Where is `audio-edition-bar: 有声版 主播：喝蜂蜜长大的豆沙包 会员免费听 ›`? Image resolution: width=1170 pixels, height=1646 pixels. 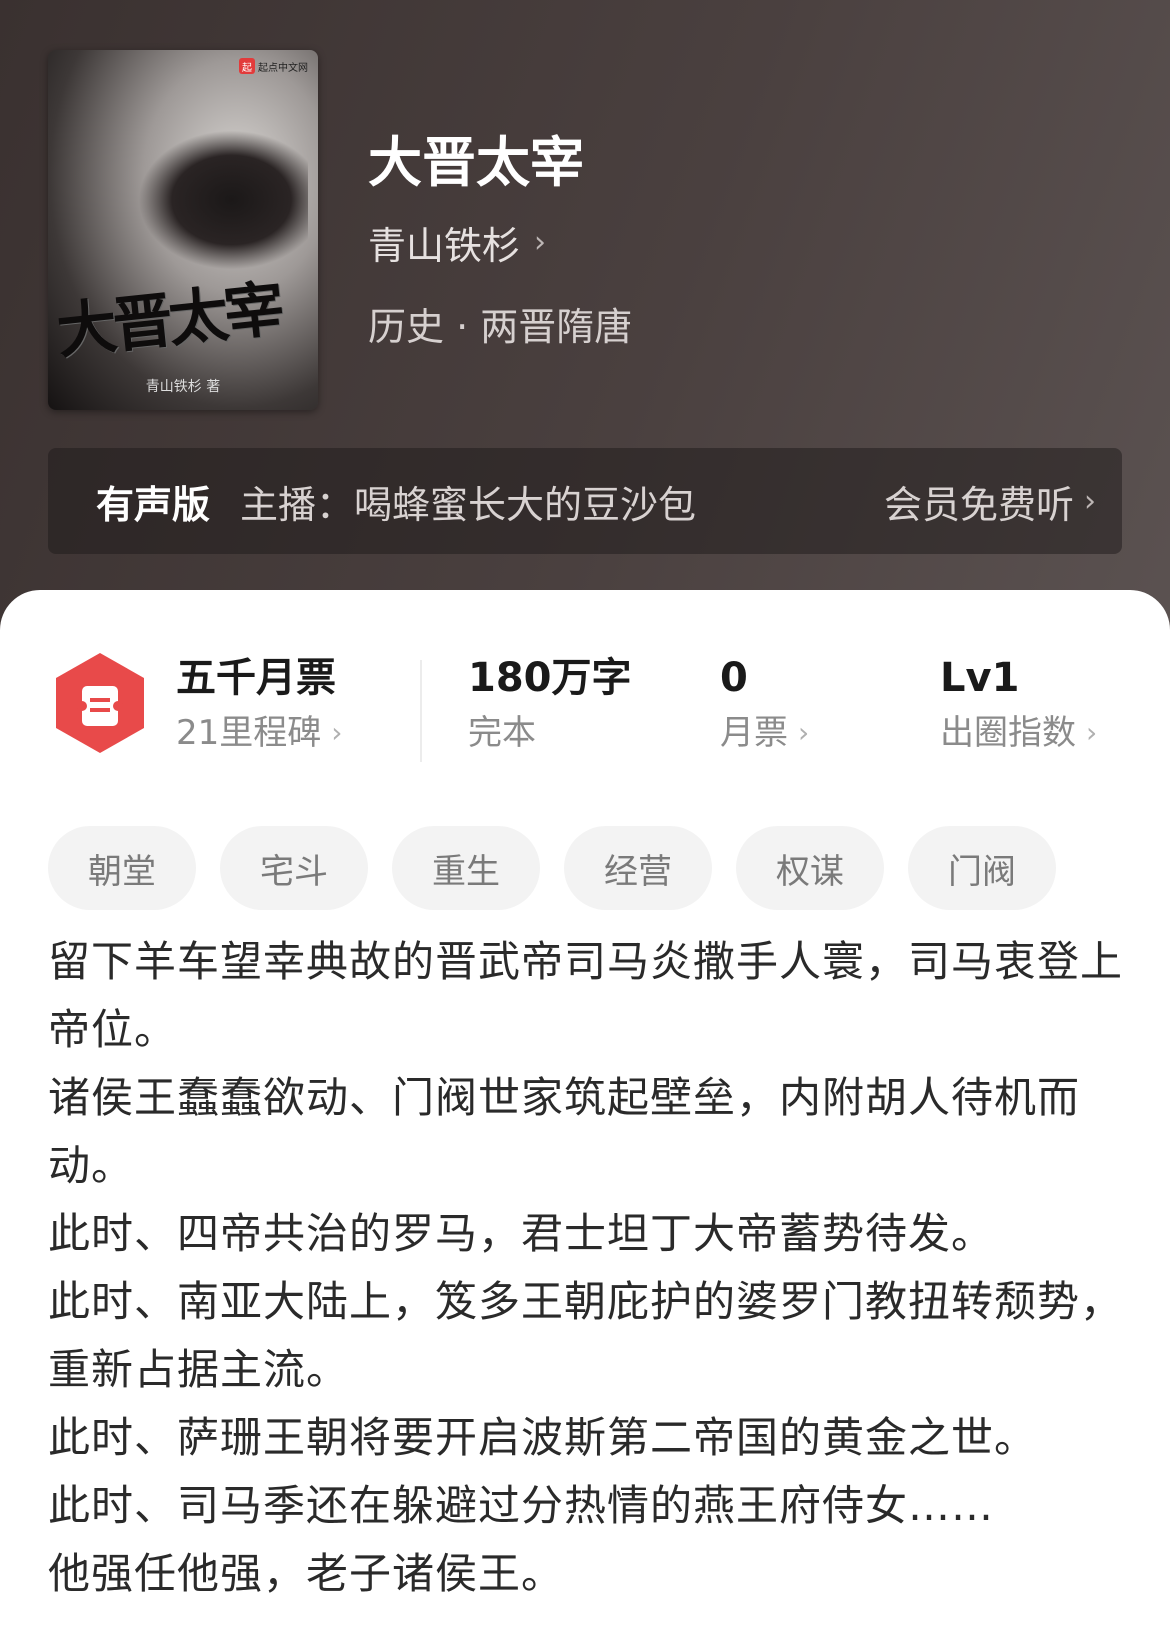 audio-edition-bar: 有声版 主播：喝蜂蜜长大的豆沙包 会员免费听 › is located at coordinates (585, 501).